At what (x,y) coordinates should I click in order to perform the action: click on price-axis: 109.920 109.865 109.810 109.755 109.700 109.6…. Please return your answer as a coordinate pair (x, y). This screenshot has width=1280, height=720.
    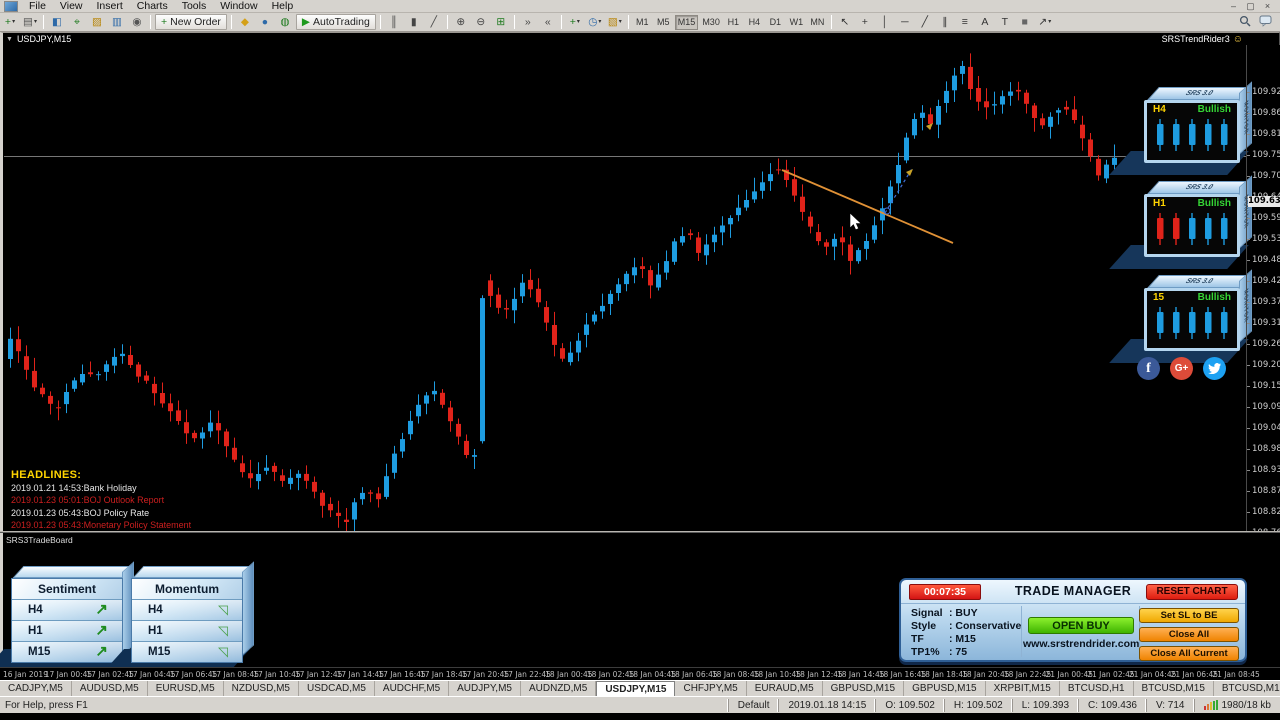
    Looking at the image, I should click on (1263, 312).